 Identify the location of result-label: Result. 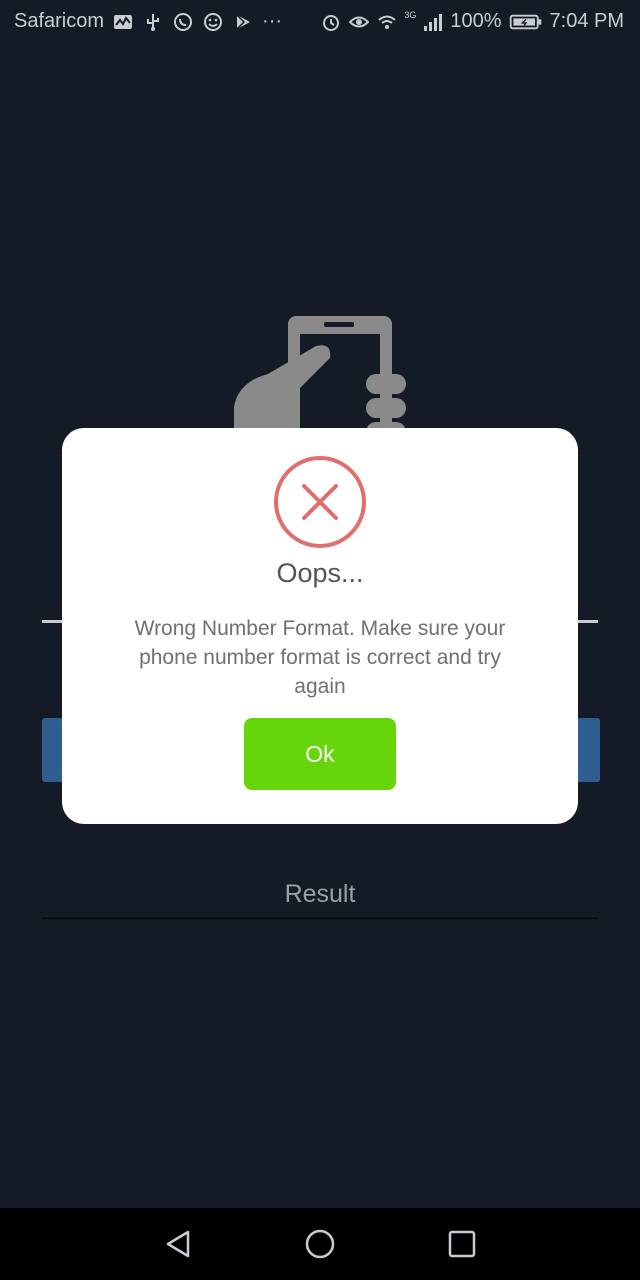
(320, 894).